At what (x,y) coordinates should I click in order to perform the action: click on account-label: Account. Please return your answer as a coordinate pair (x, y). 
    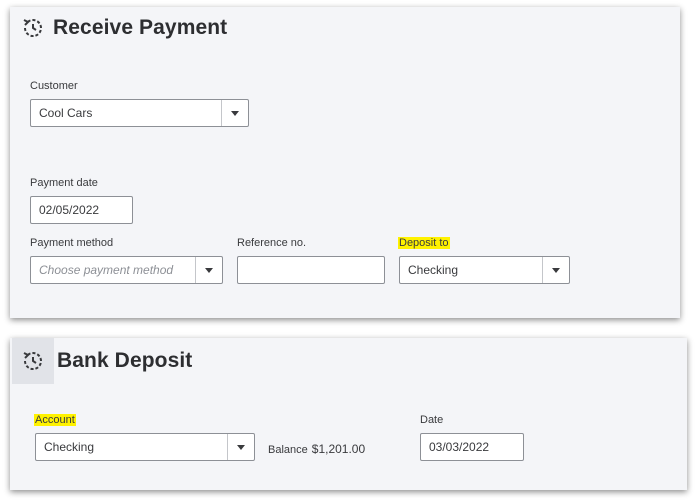
    Looking at the image, I should click on (55, 420).